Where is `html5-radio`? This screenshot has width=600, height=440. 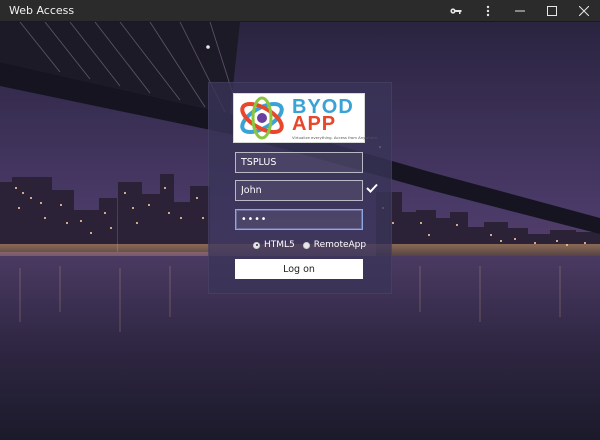 html5-radio is located at coordinates (256, 245).